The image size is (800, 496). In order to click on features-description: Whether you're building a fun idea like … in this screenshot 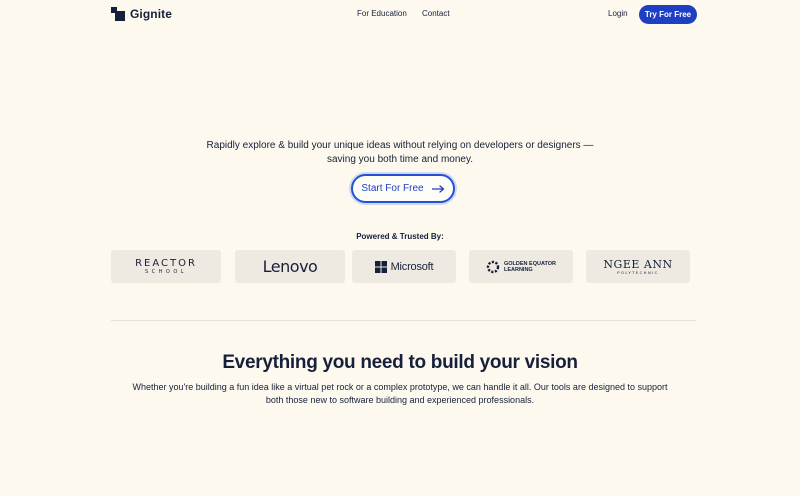, I will do `click(400, 394)`.